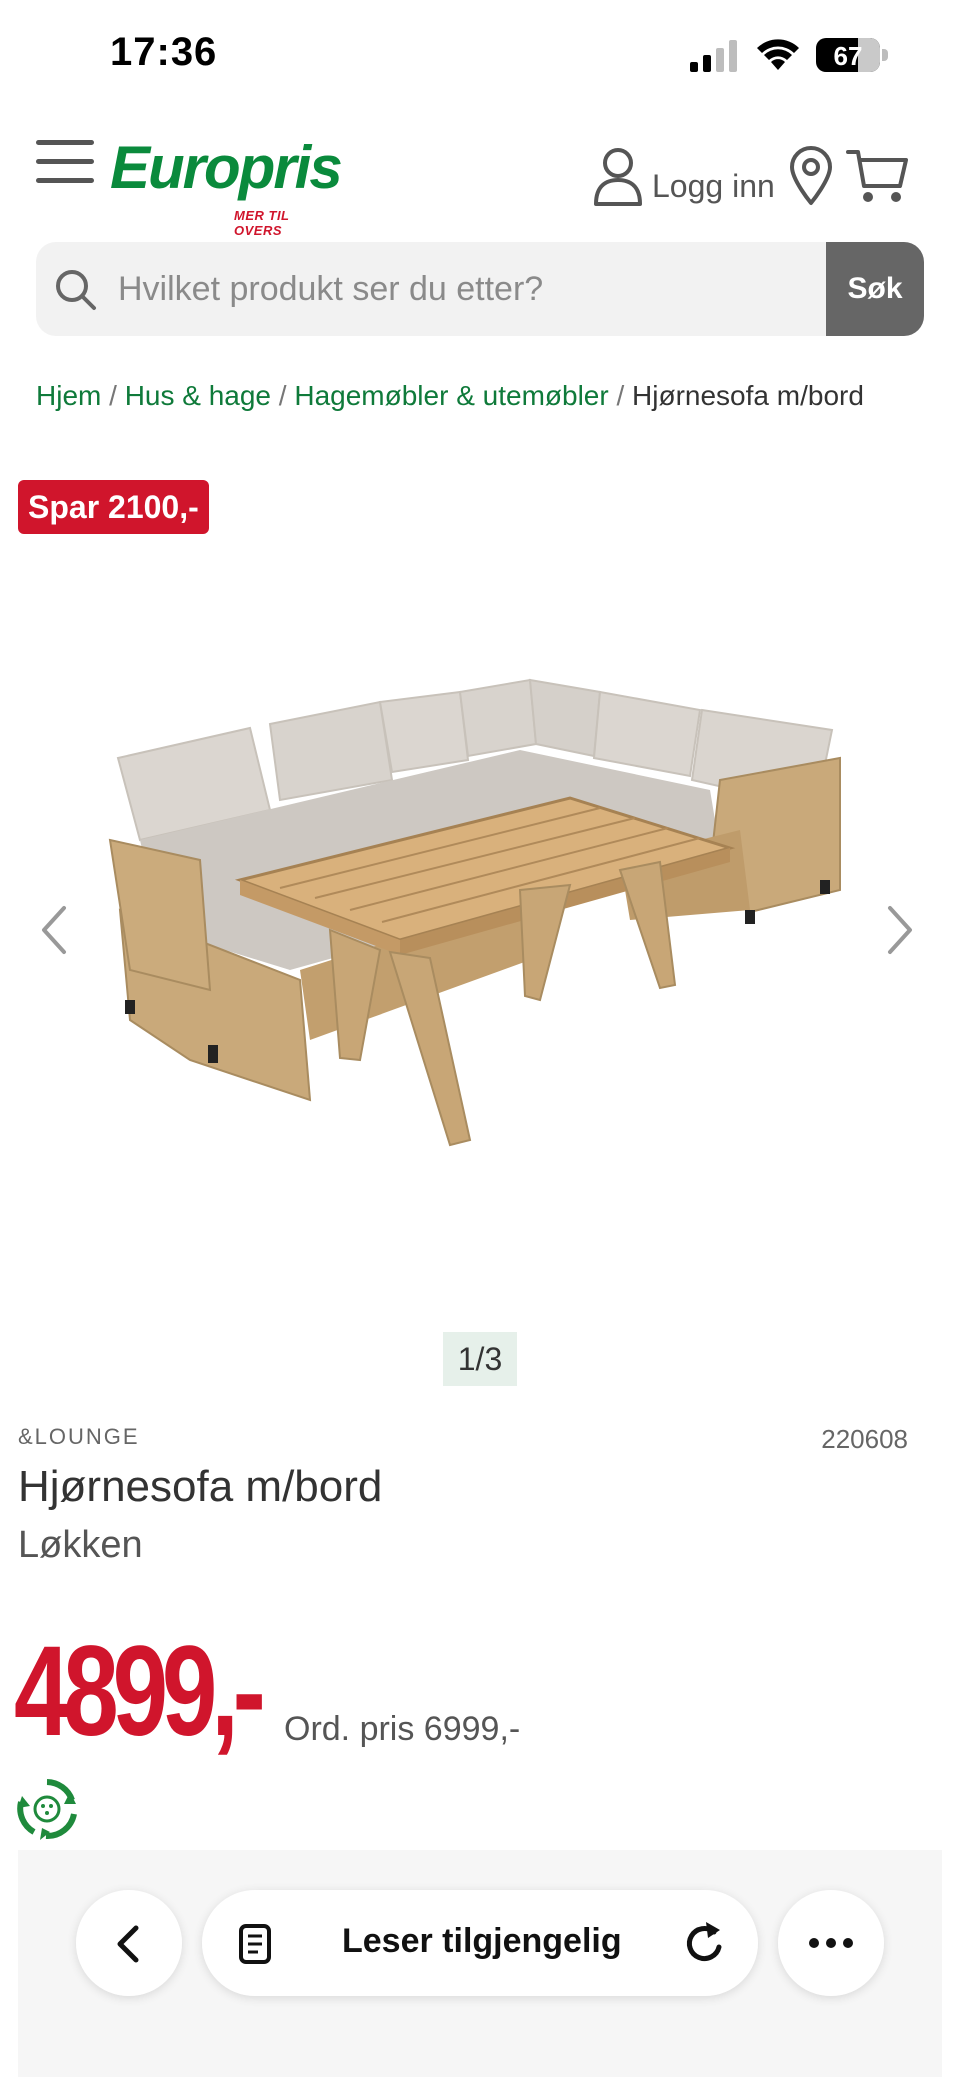  What do you see at coordinates (704, 1943) in the screenshot?
I see `reload-icon` at bounding box center [704, 1943].